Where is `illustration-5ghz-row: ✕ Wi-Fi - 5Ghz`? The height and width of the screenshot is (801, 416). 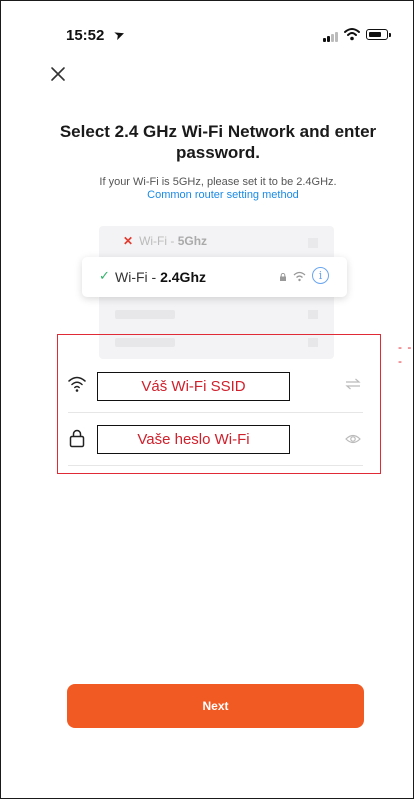 illustration-5ghz-row: ✕ Wi-Fi - 5Ghz is located at coordinates (165, 241).